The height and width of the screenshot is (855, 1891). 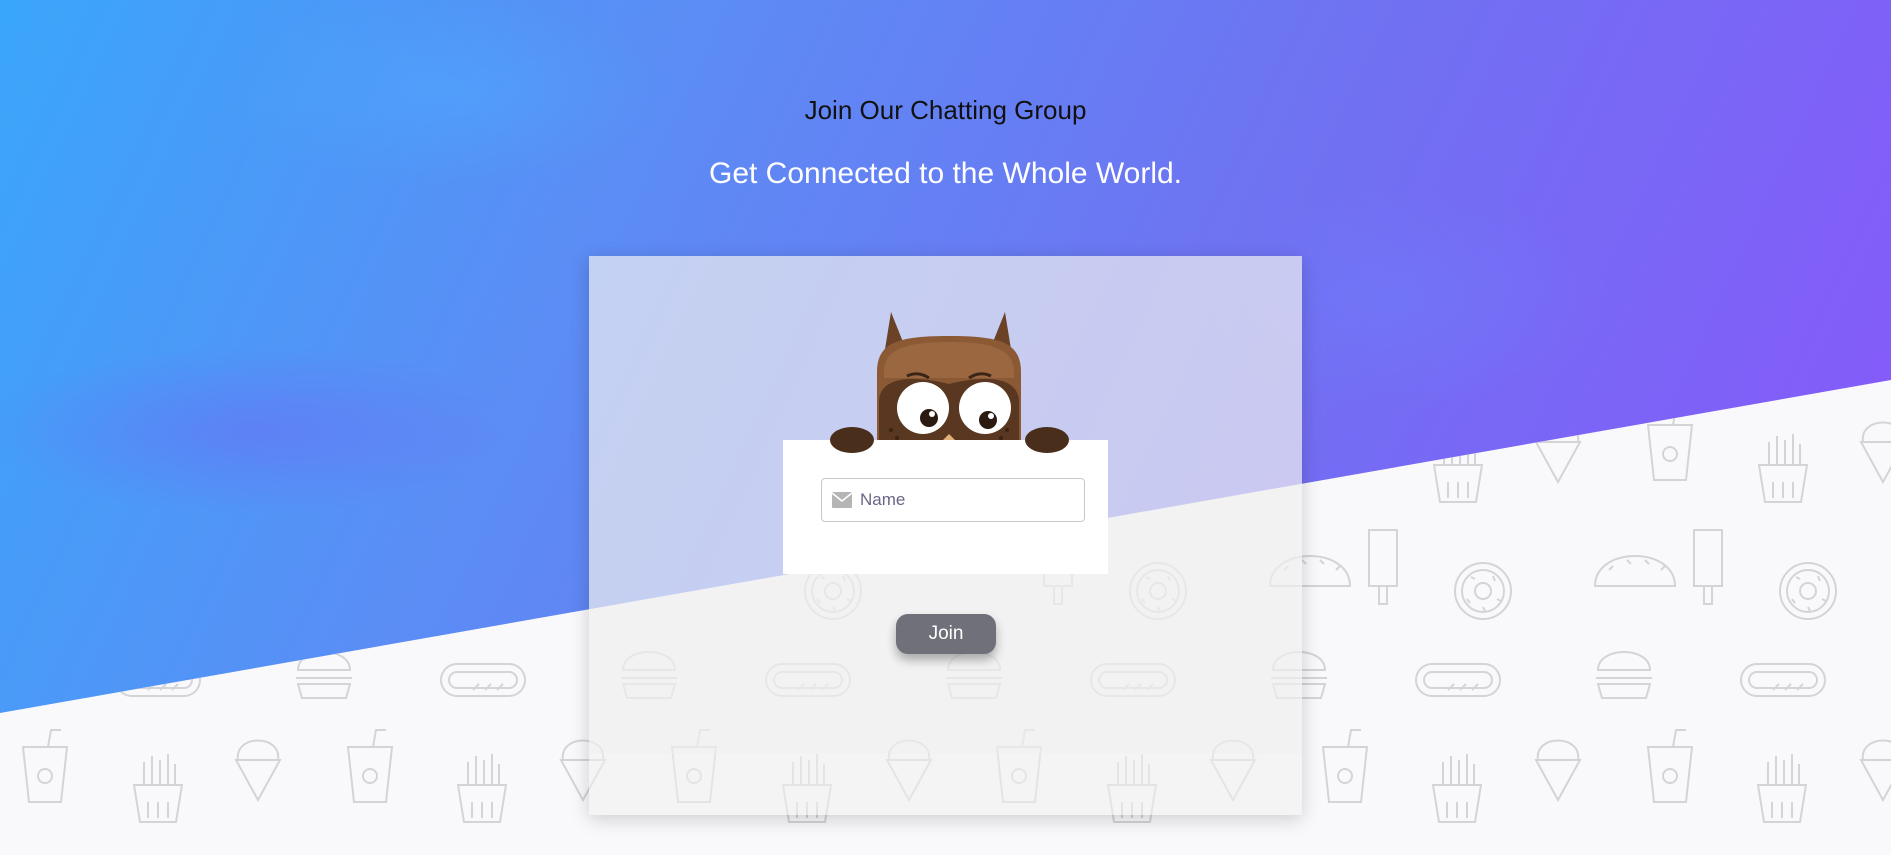 What do you see at coordinates (842, 500) in the screenshot?
I see `envelope-icon` at bounding box center [842, 500].